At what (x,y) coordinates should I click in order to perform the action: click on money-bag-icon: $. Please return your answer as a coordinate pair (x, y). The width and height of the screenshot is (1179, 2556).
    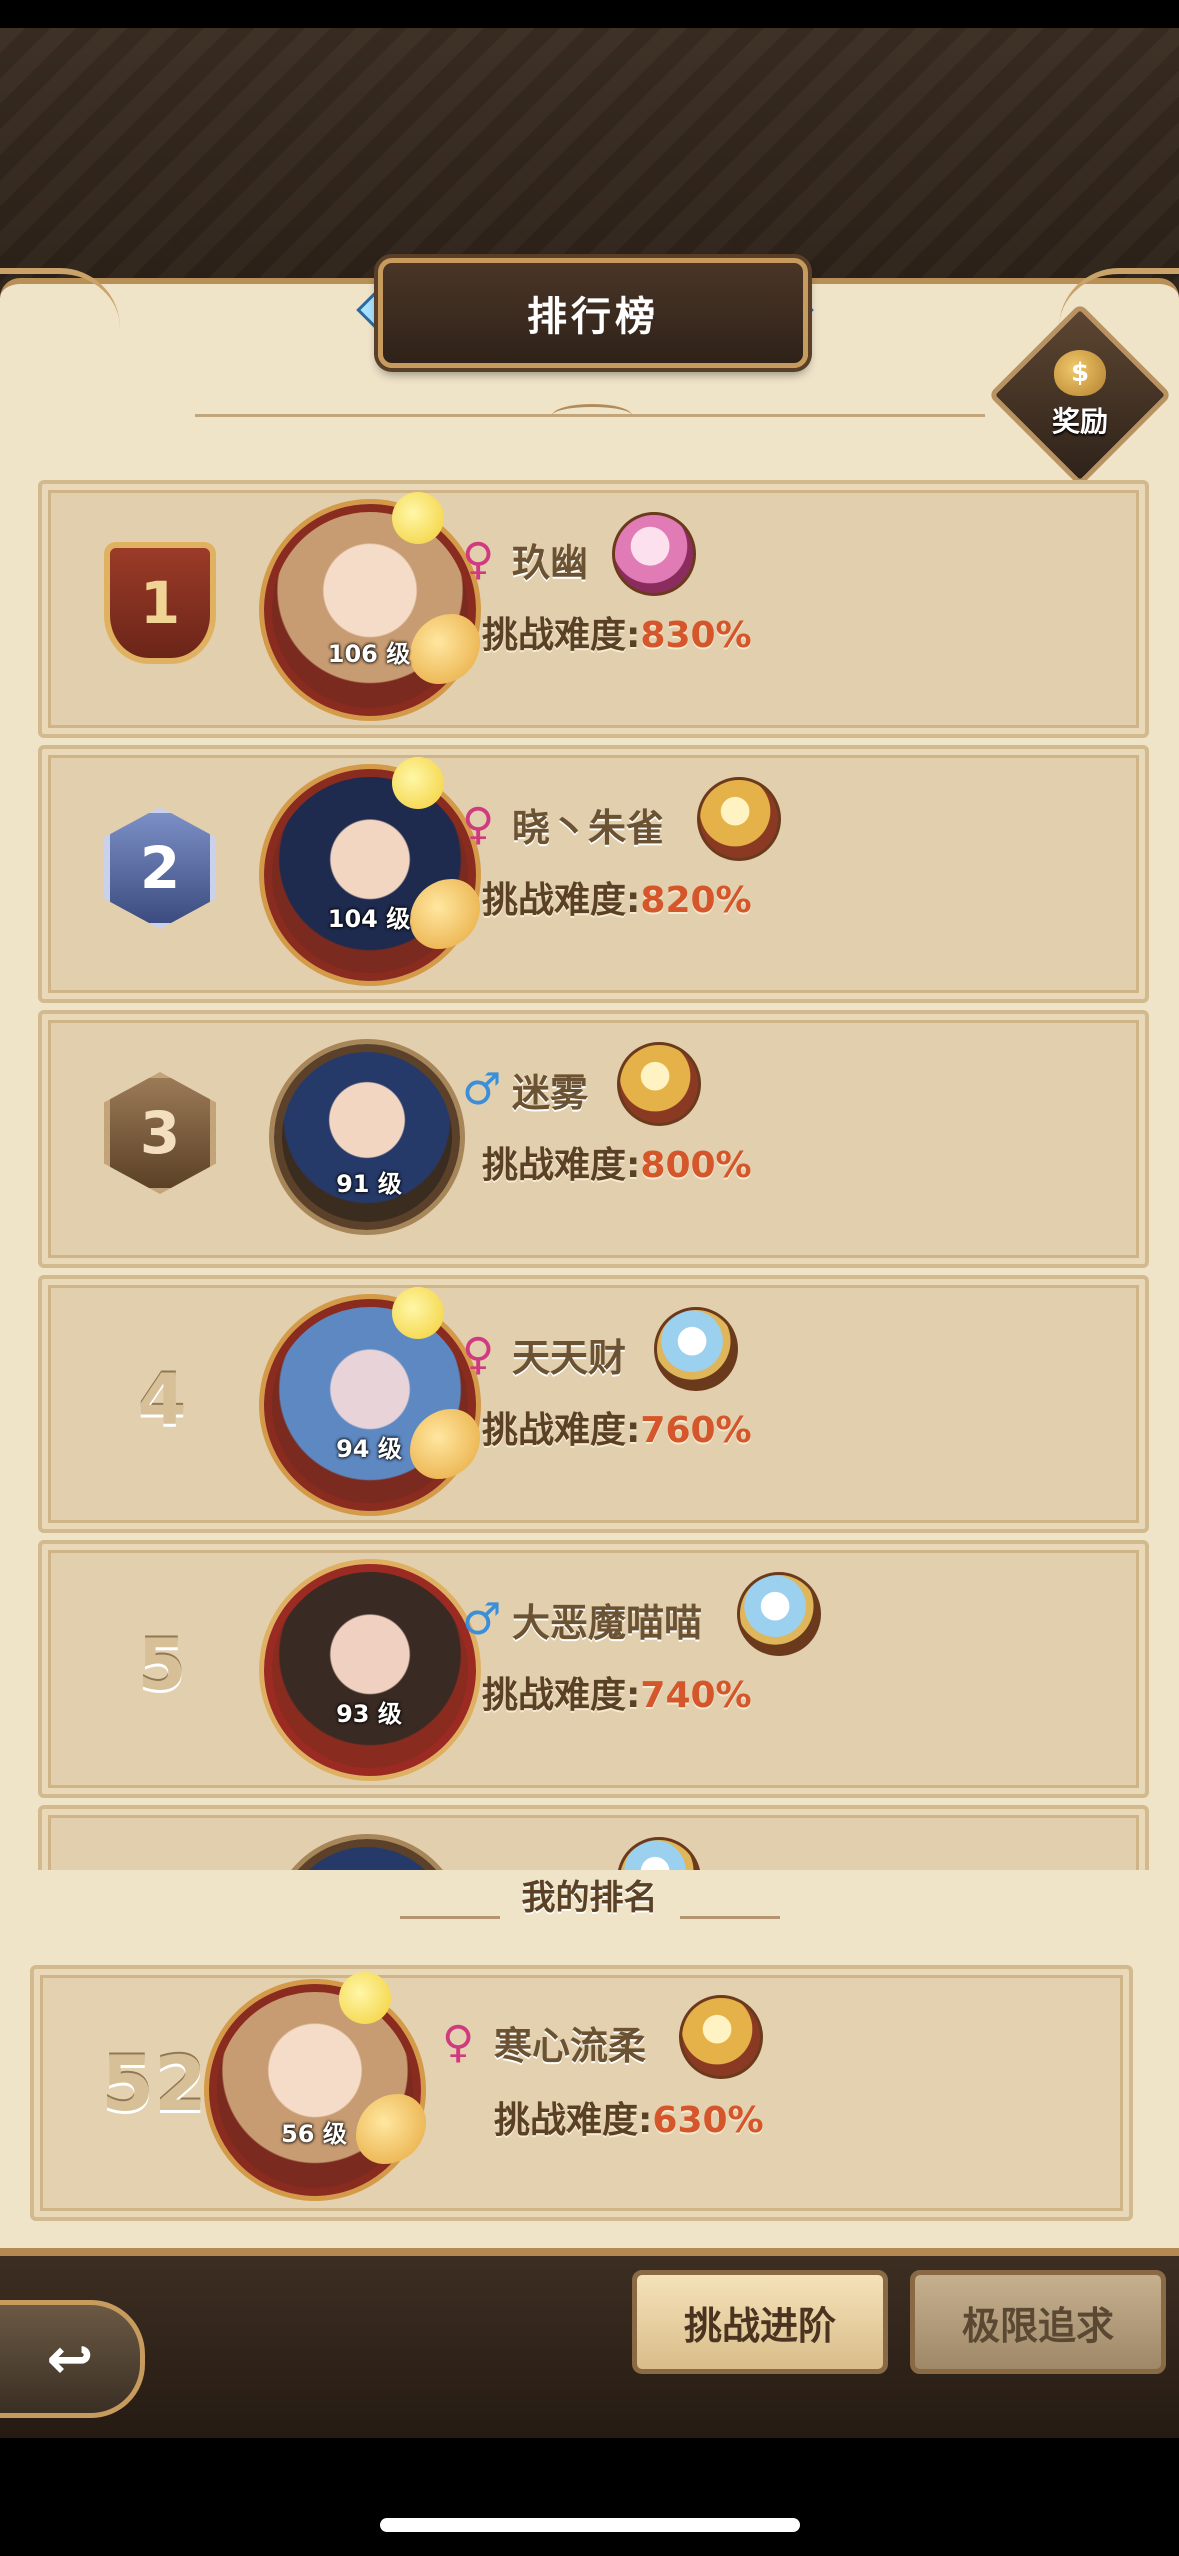
    Looking at the image, I should click on (1080, 373).